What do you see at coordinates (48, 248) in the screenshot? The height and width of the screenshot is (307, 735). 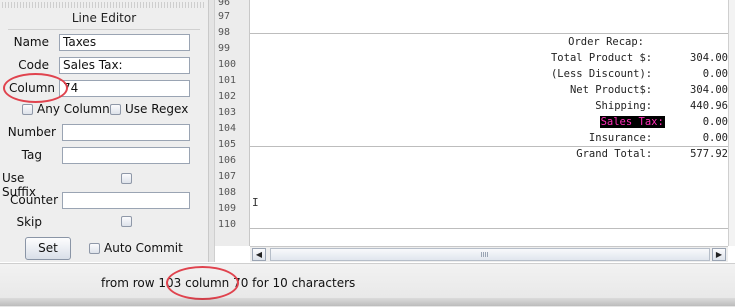 I see `set-button: Set` at bounding box center [48, 248].